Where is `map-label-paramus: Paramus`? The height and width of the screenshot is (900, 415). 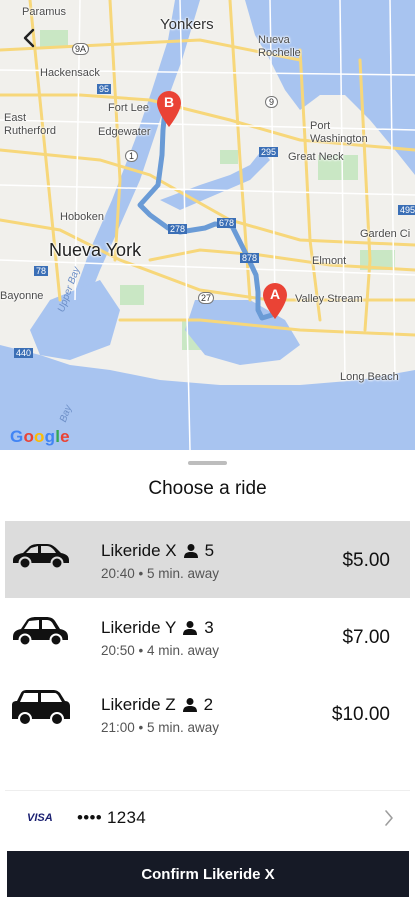
map-label-paramus: Paramus is located at coordinates (44, 12).